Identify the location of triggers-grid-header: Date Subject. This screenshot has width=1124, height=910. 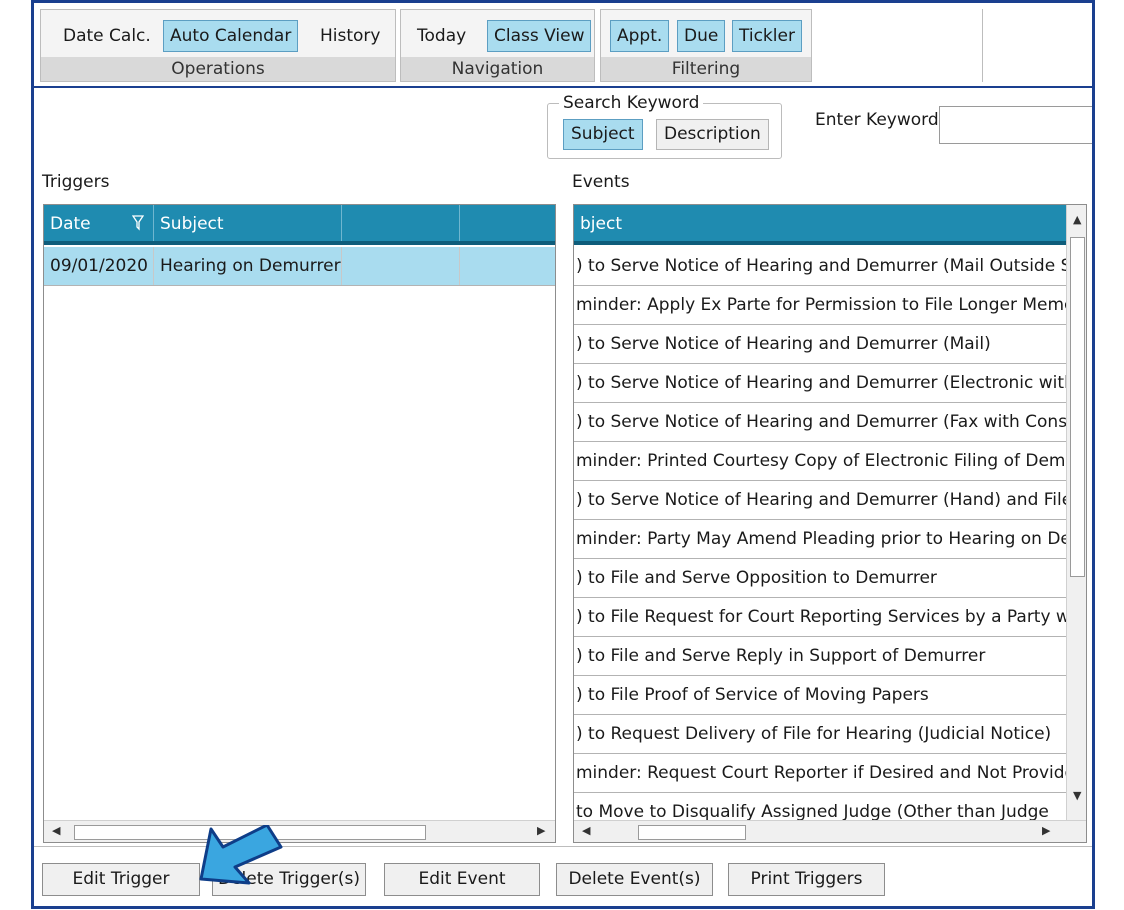
(299, 225).